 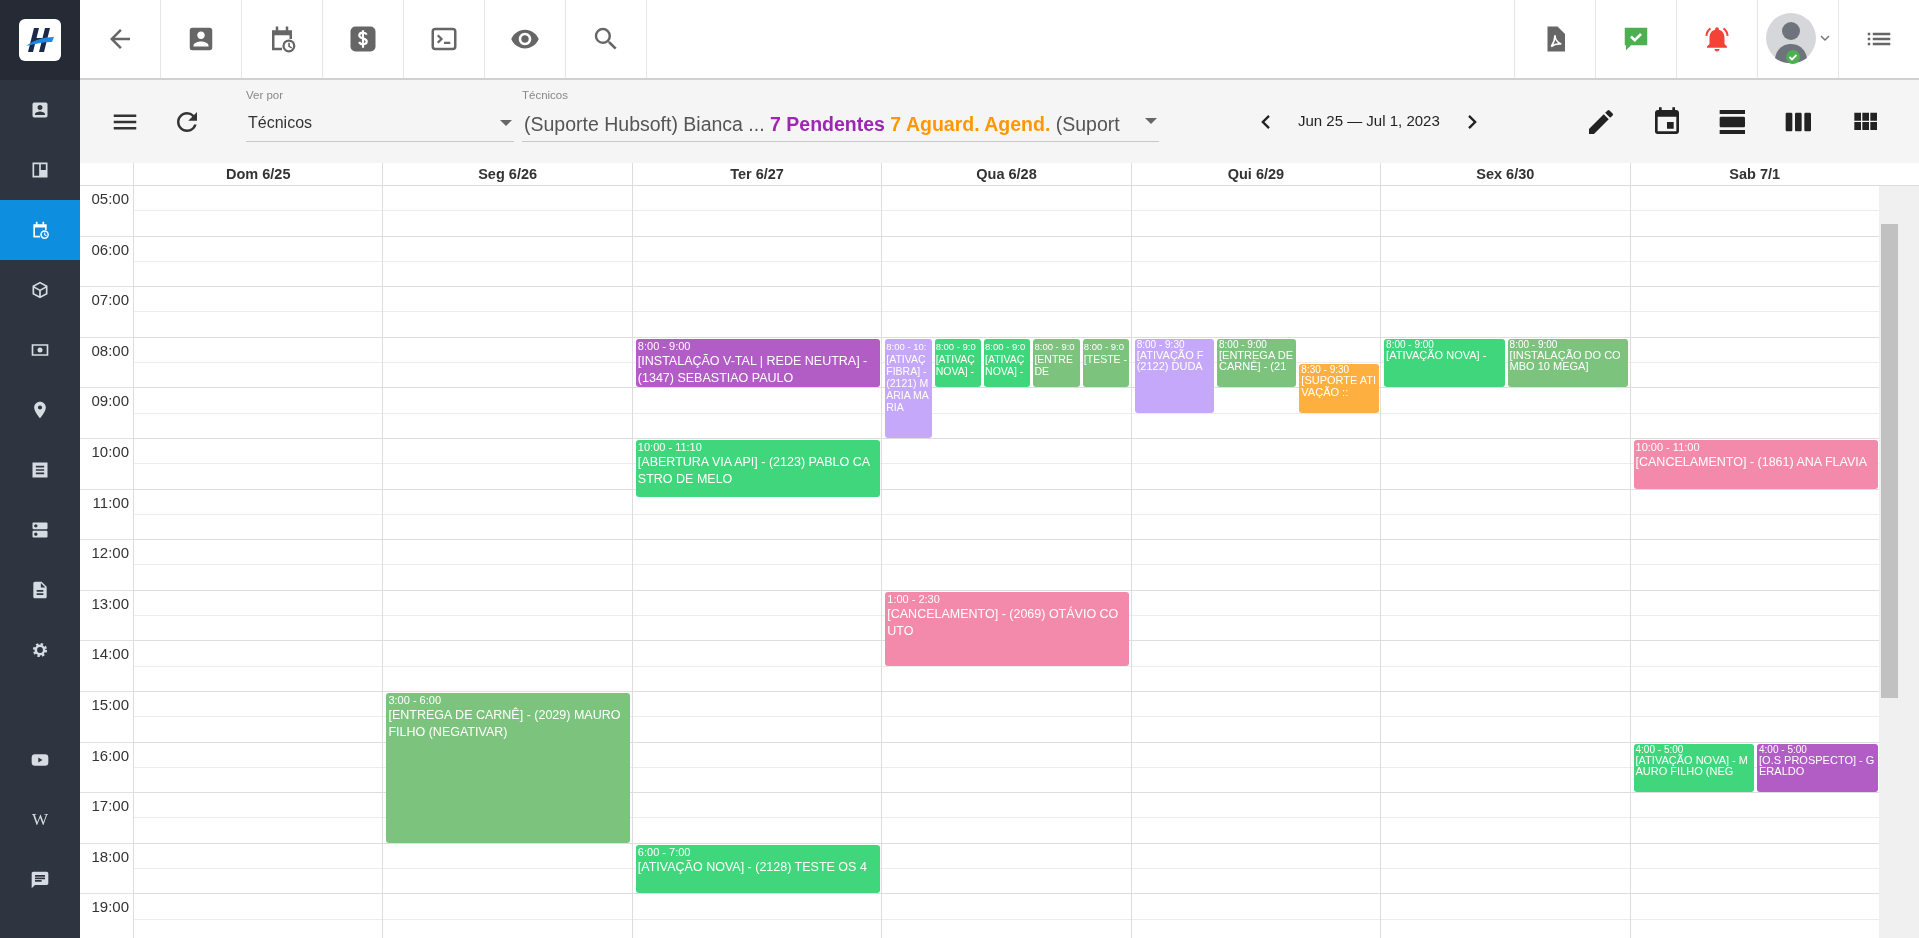 What do you see at coordinates (752, 867) in the screenshot?
I see `event-title: [ATIVAÇÃO NOVA] - (2128) TESTE OS 4` at bounding box center [752, 867].